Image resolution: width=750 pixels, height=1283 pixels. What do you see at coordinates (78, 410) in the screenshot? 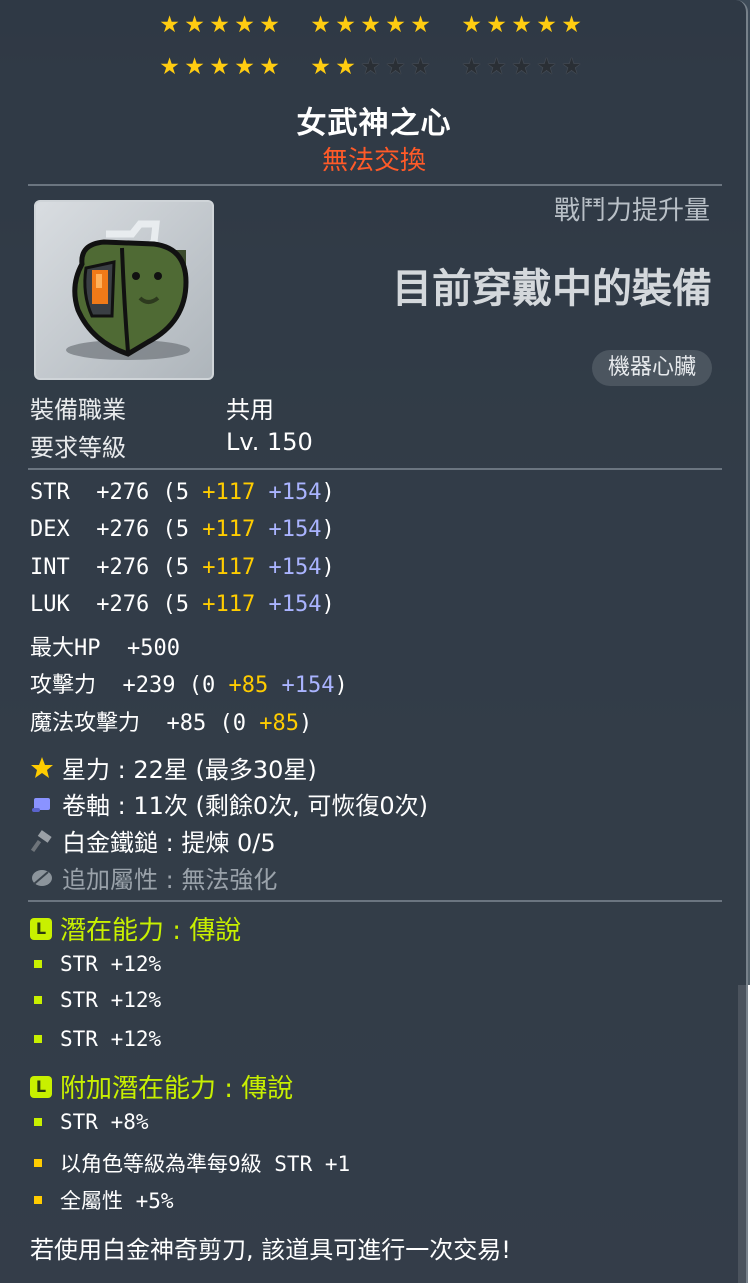
I see `job-label: 裝備職業` at bounding box center [78, 410].